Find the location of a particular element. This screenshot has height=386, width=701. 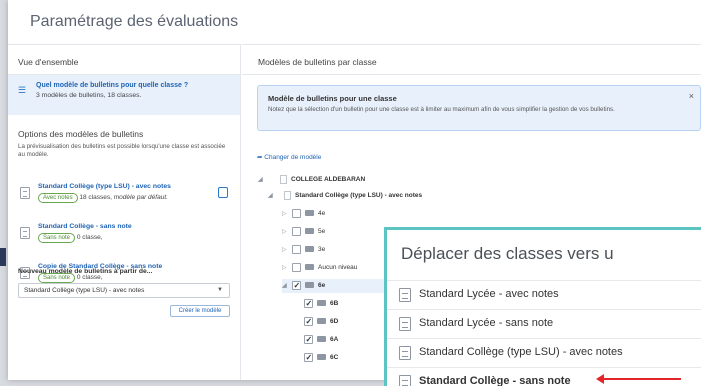

model-title: Standard Collège - sans note is located at coordinates (85, 226).